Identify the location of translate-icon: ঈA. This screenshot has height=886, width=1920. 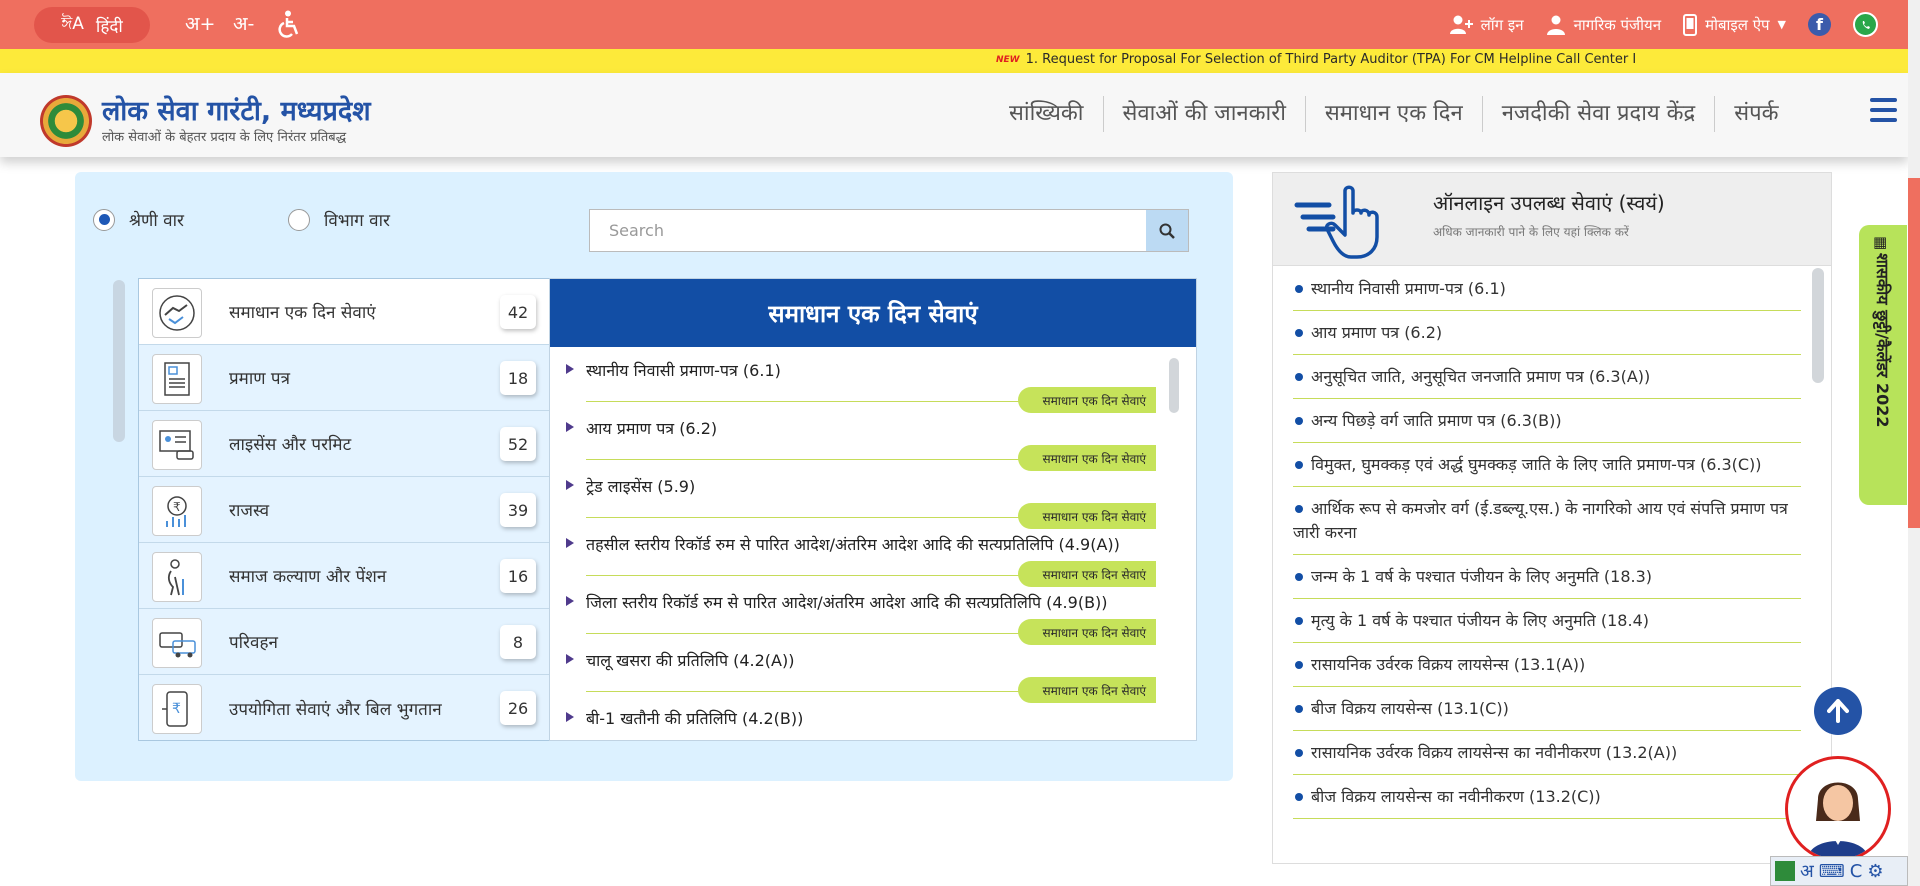
(72, 24).